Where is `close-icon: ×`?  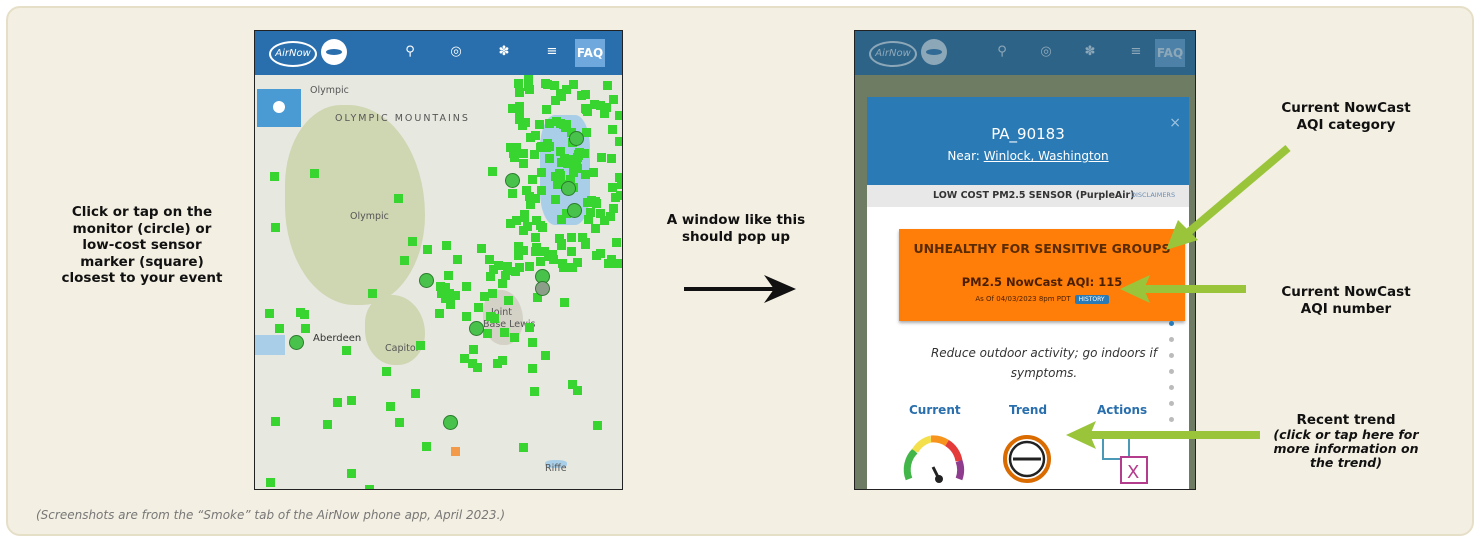 close-icon: × is located at coordinates (1175, 123).